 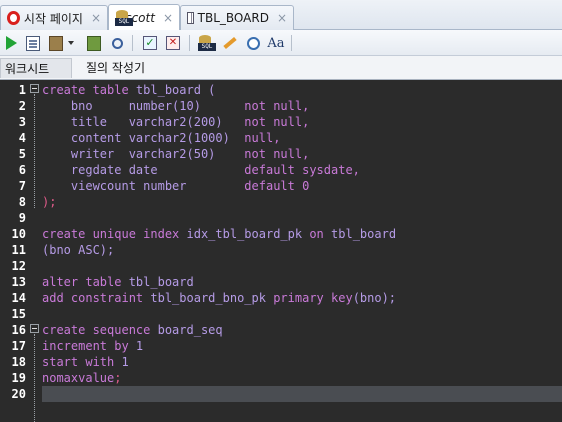 What do you see at coordinates (143, 122) in the screenshot?
I see `code-token: title varchar2(200)` at bounding box center [143, 122].